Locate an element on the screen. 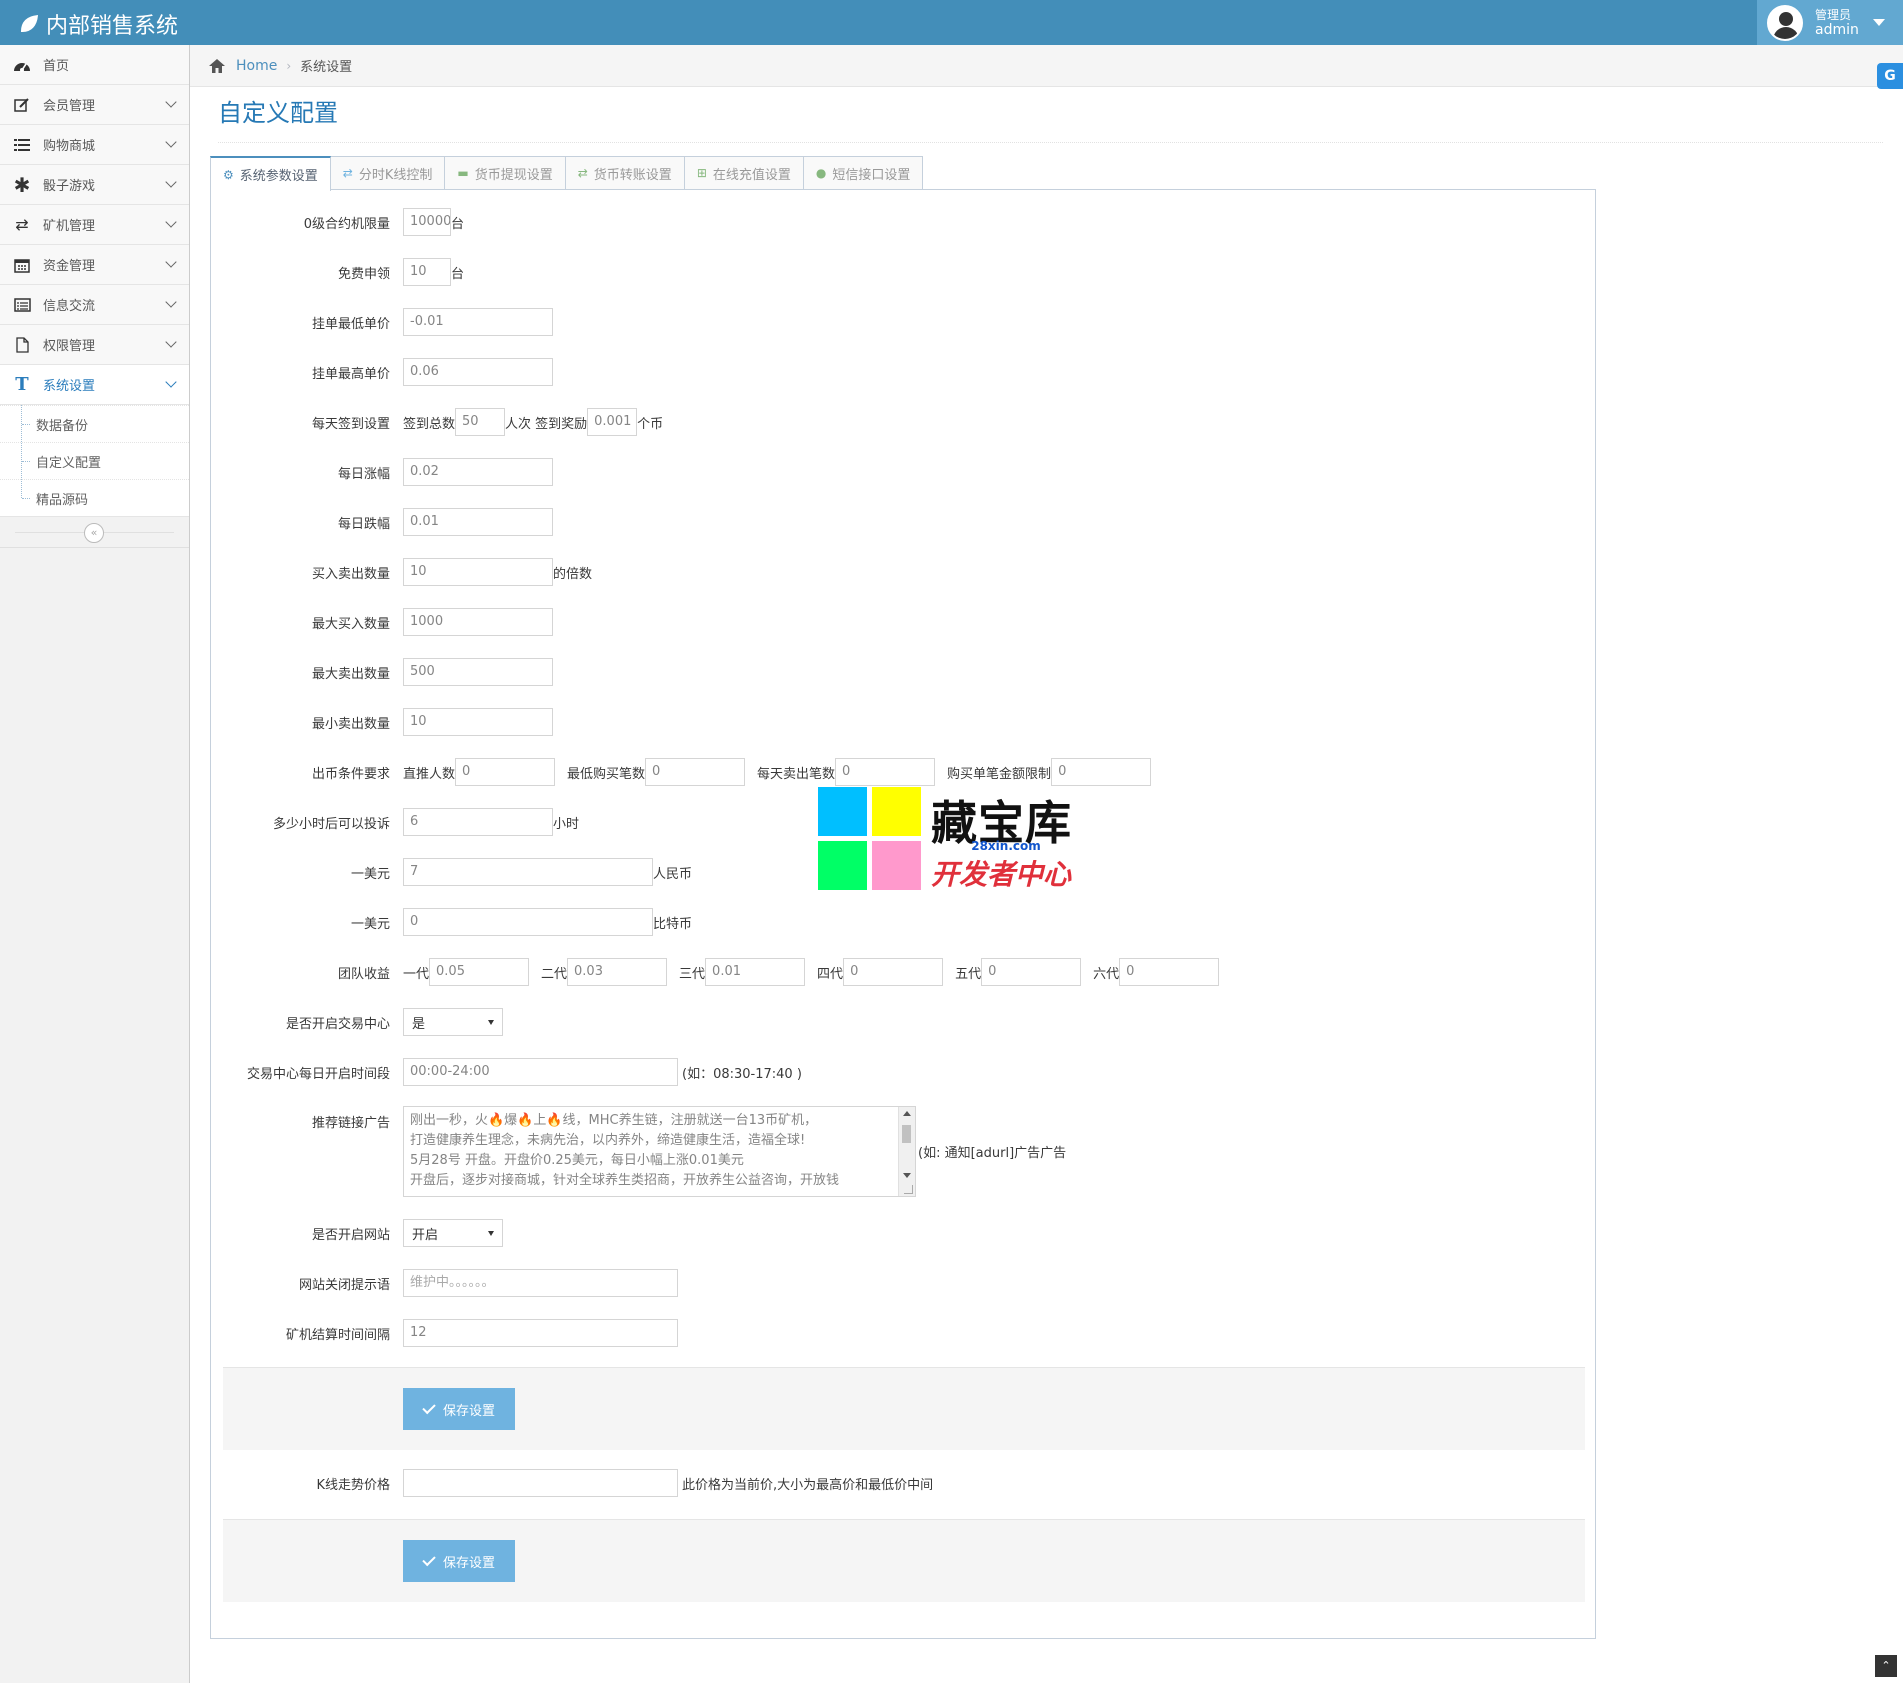  tab-system-params: ⚙ 系统参数设置 is located at coordinates (270, 173).